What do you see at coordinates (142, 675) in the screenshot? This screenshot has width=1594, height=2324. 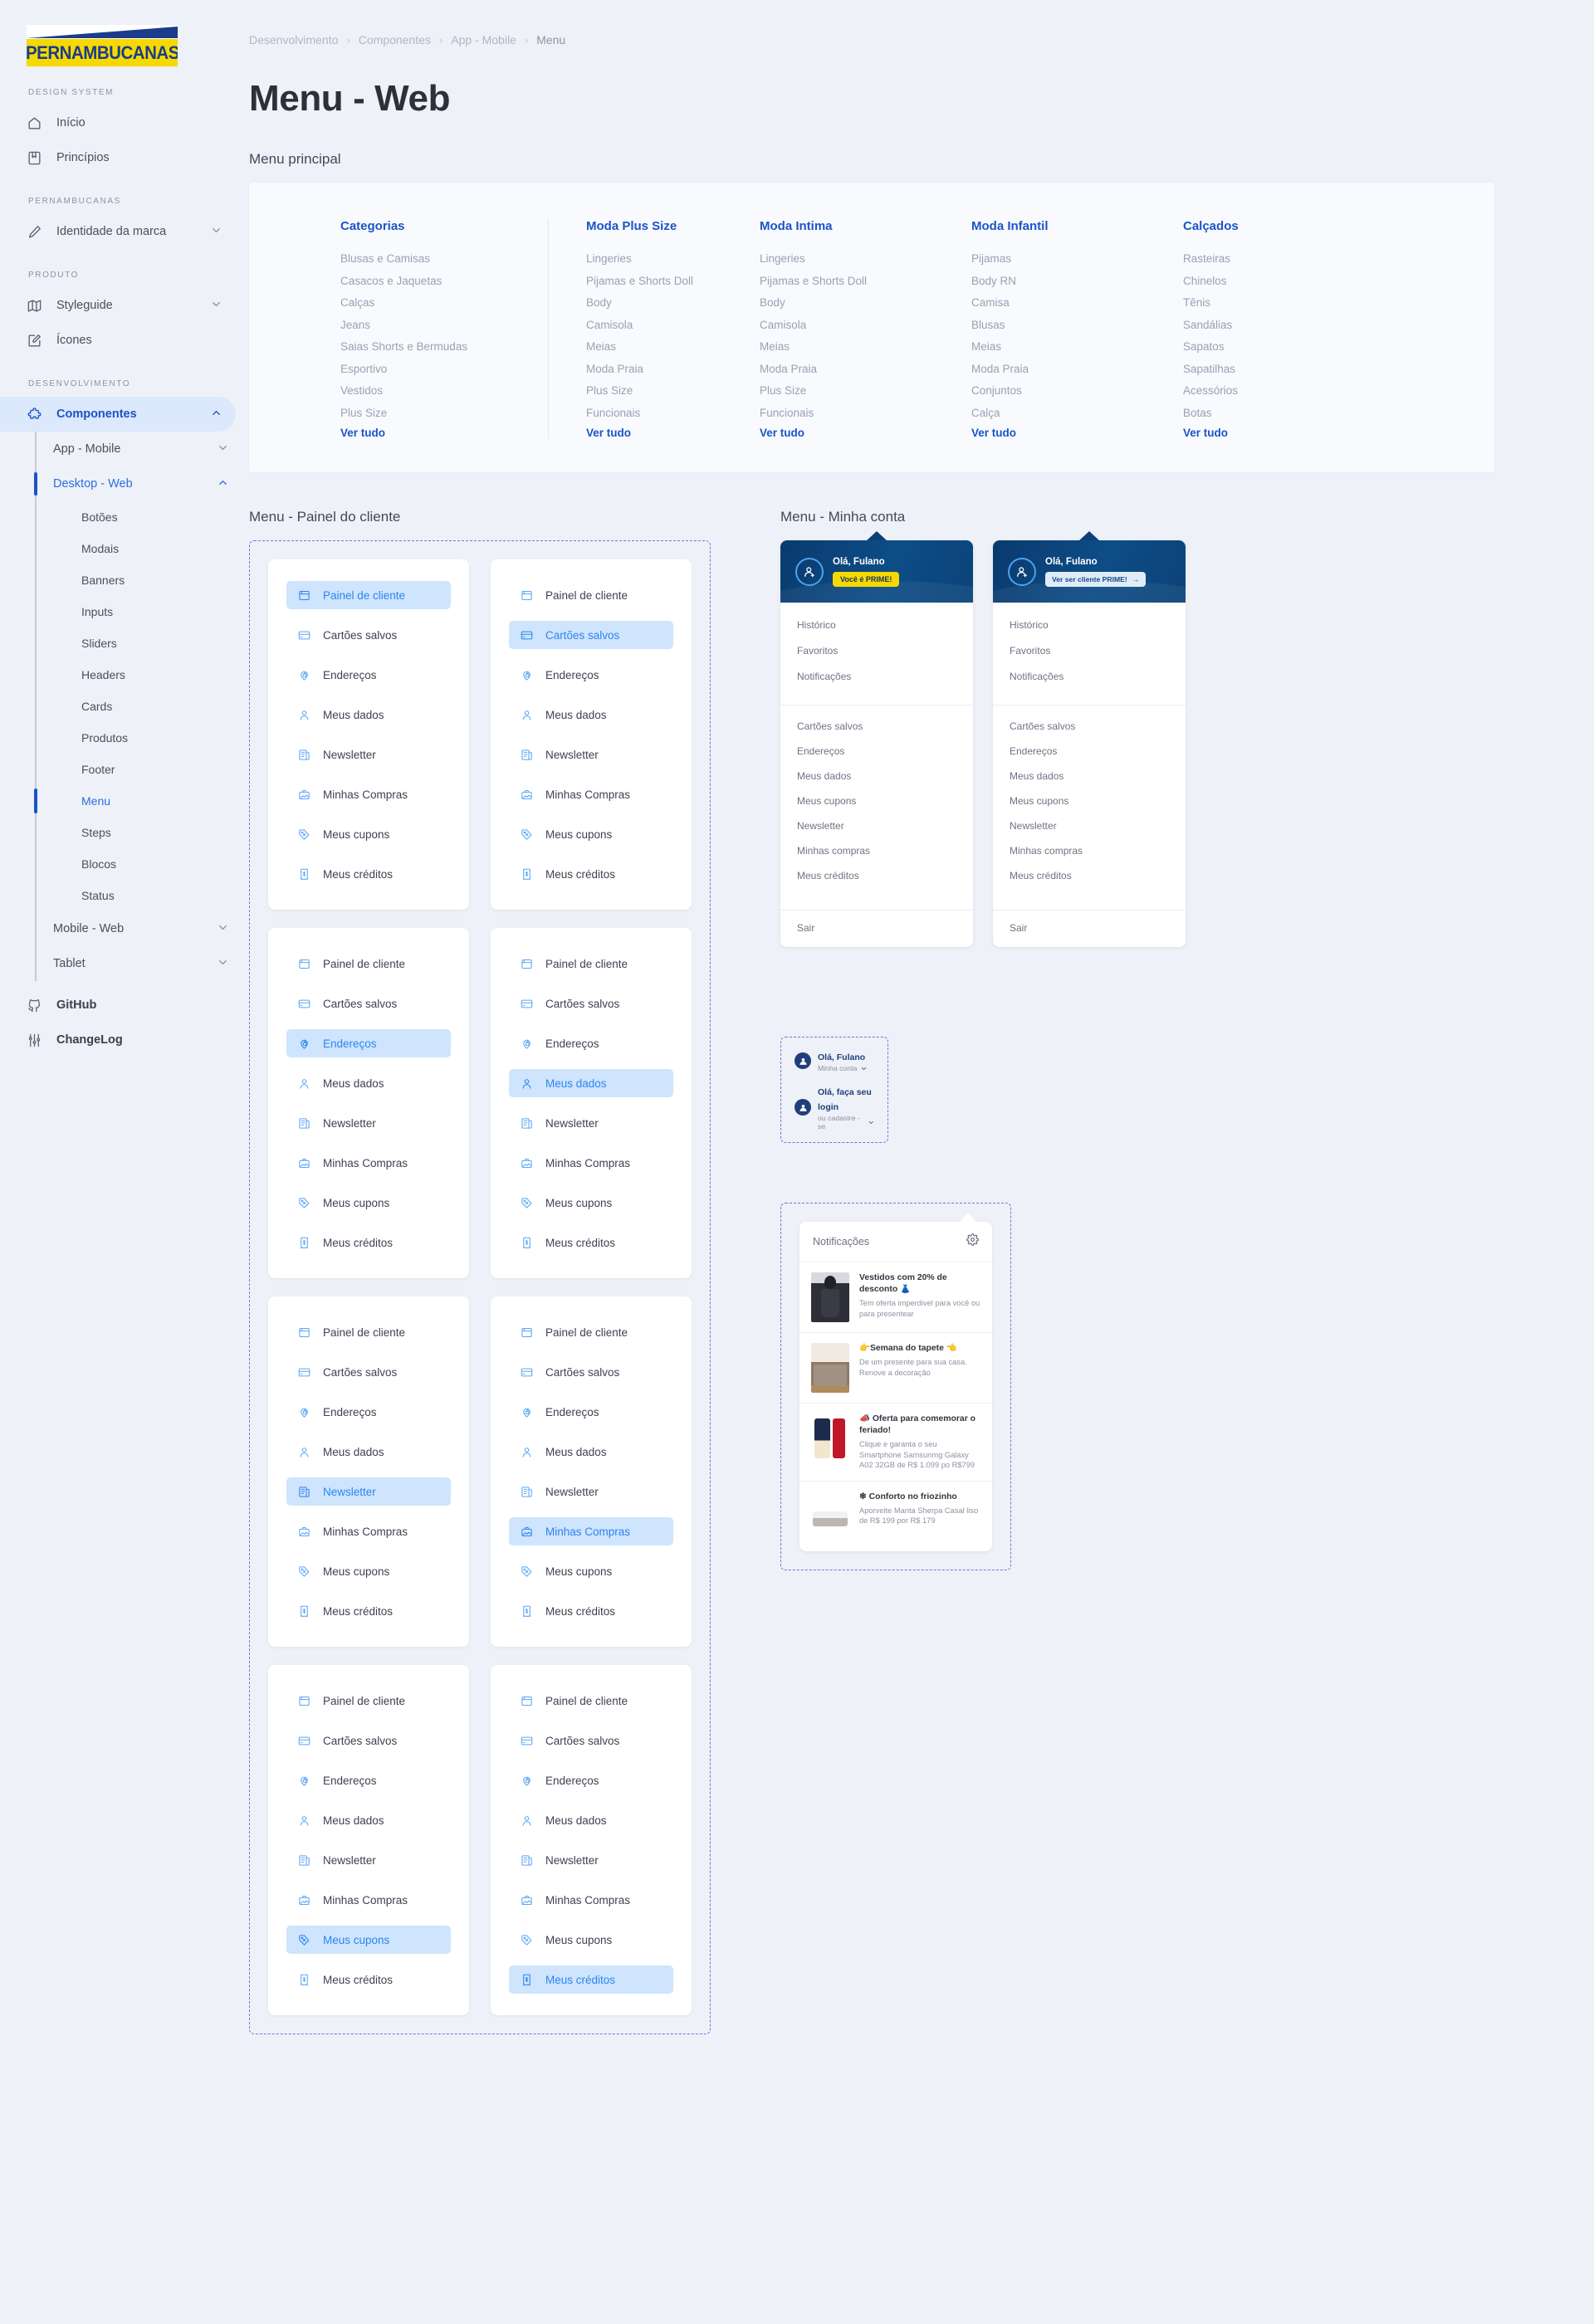 I see `sidebar-leaf-headers: Headers` at bounding box center [142, 675].